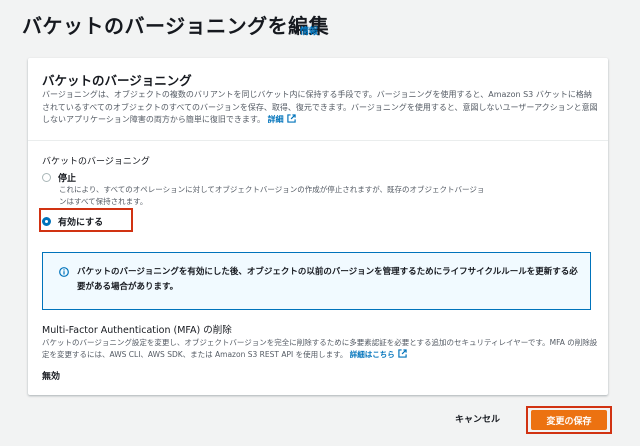 The image size is (640, 446). I want to click on cancel-button: キャンセル, so click(477, 418).